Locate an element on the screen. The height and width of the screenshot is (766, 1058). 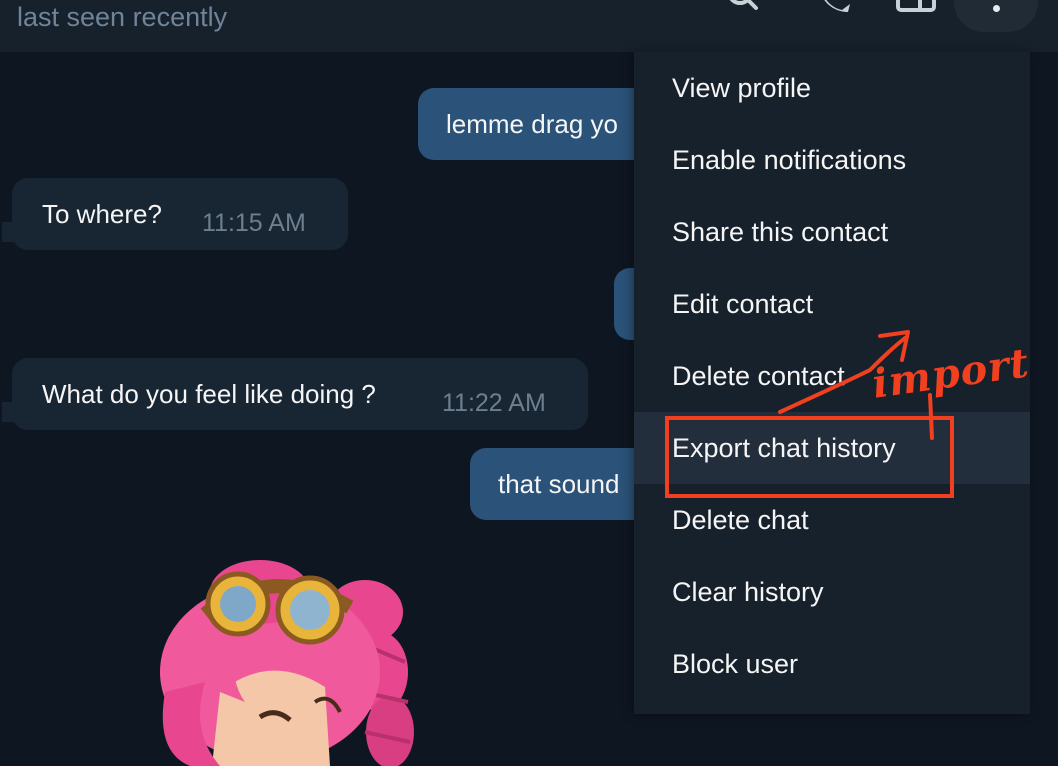
message-text: To where? is located at coordinates (102, 214).